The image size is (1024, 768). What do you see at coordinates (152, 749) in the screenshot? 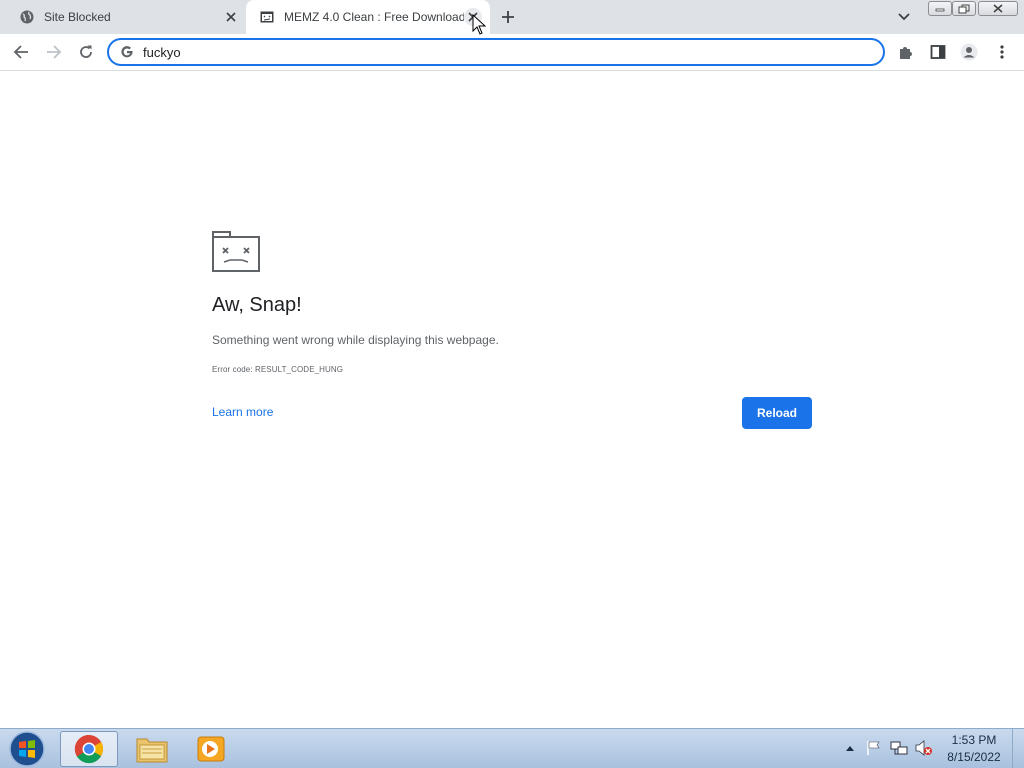
I see `explorer-folder-icon` at bounding box center [152, 749].